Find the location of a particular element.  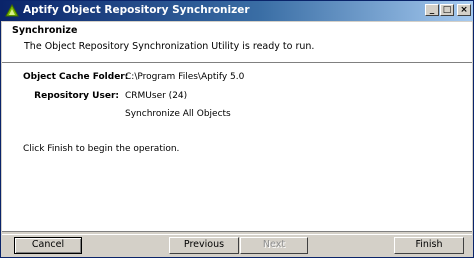

cancel-button: Cancel is located at coordinates (48, 245).